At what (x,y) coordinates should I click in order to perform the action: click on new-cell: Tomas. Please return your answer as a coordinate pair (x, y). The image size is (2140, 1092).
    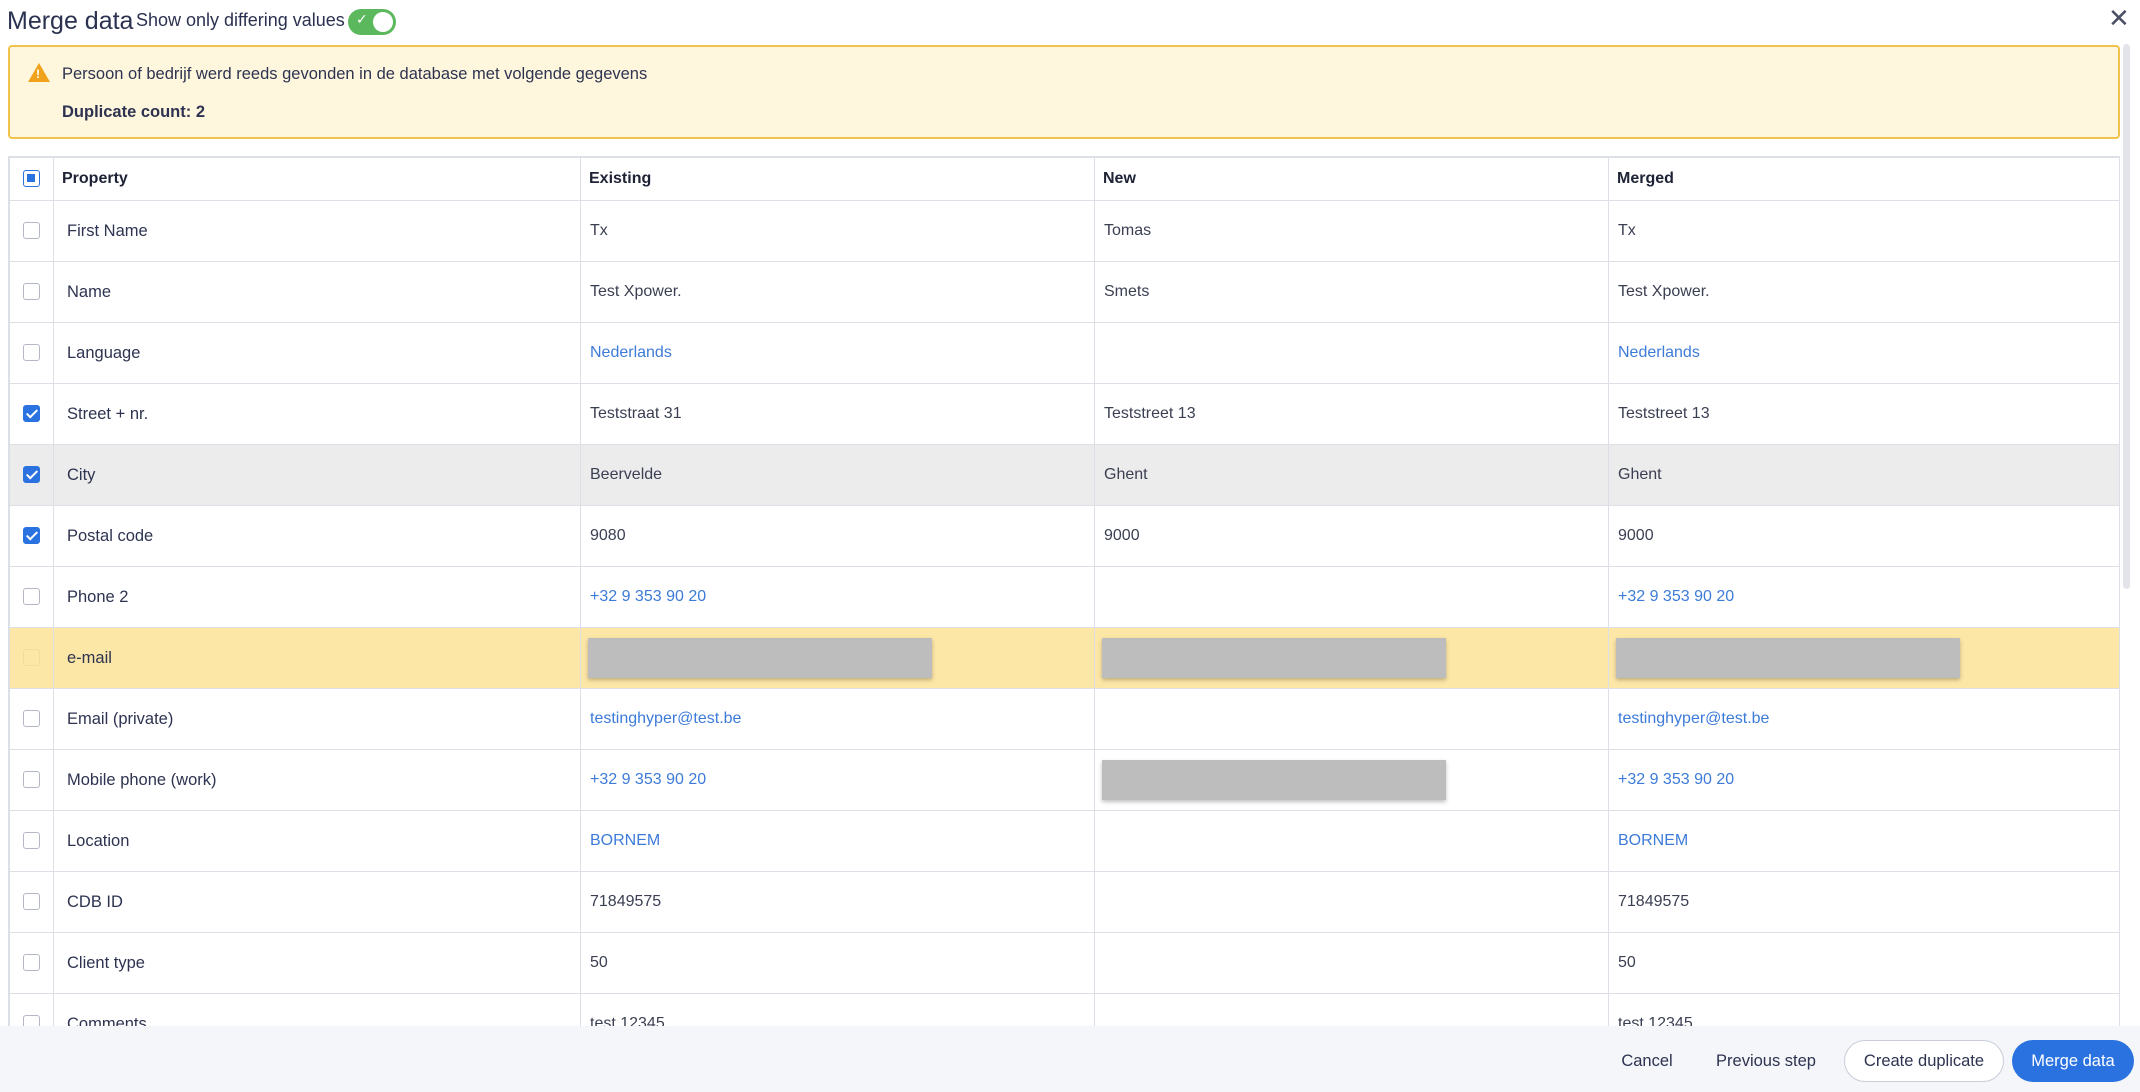
    Looking at the image, I should click on (1351, 231).